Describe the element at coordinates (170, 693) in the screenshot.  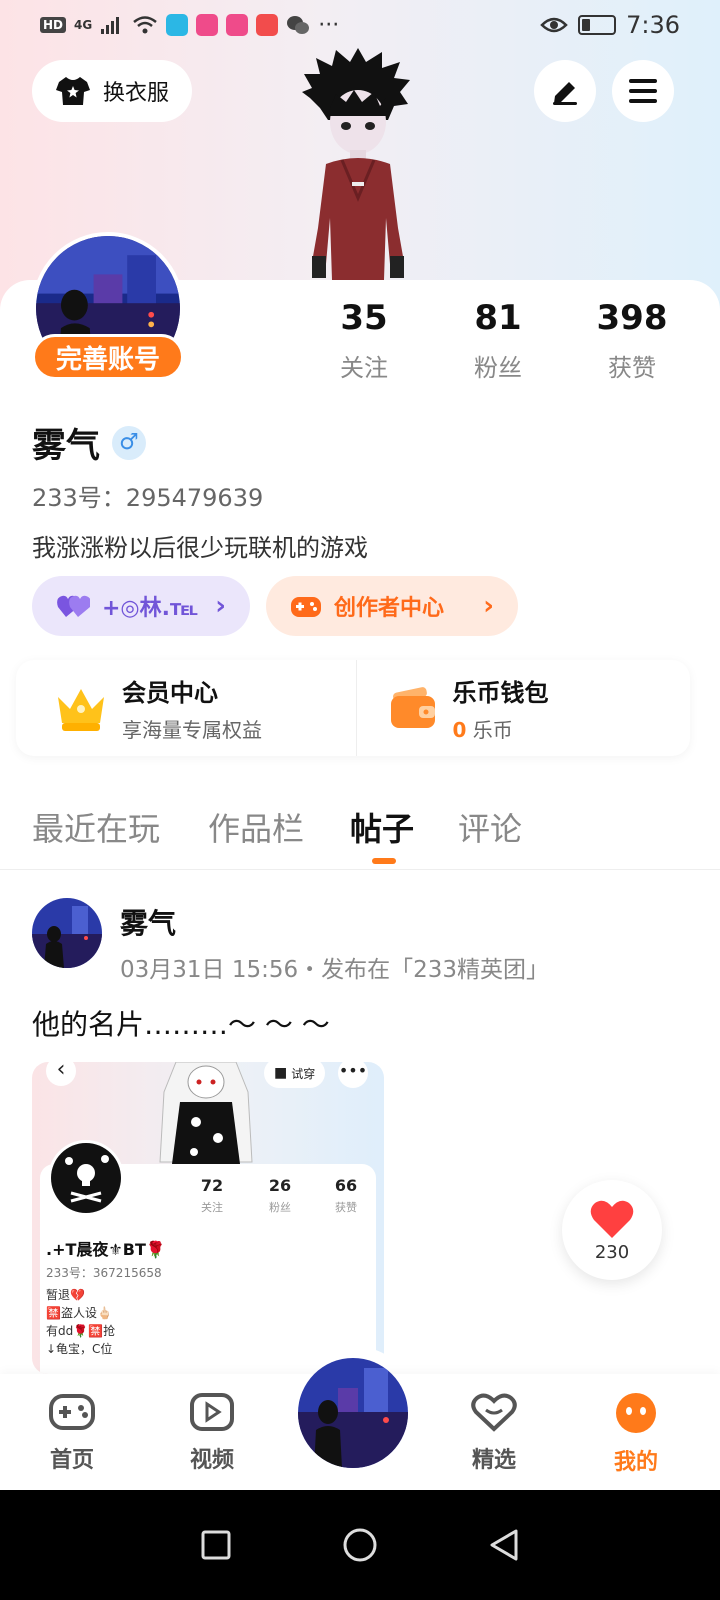
I see `vip-center-title: 会员中心` at that location.